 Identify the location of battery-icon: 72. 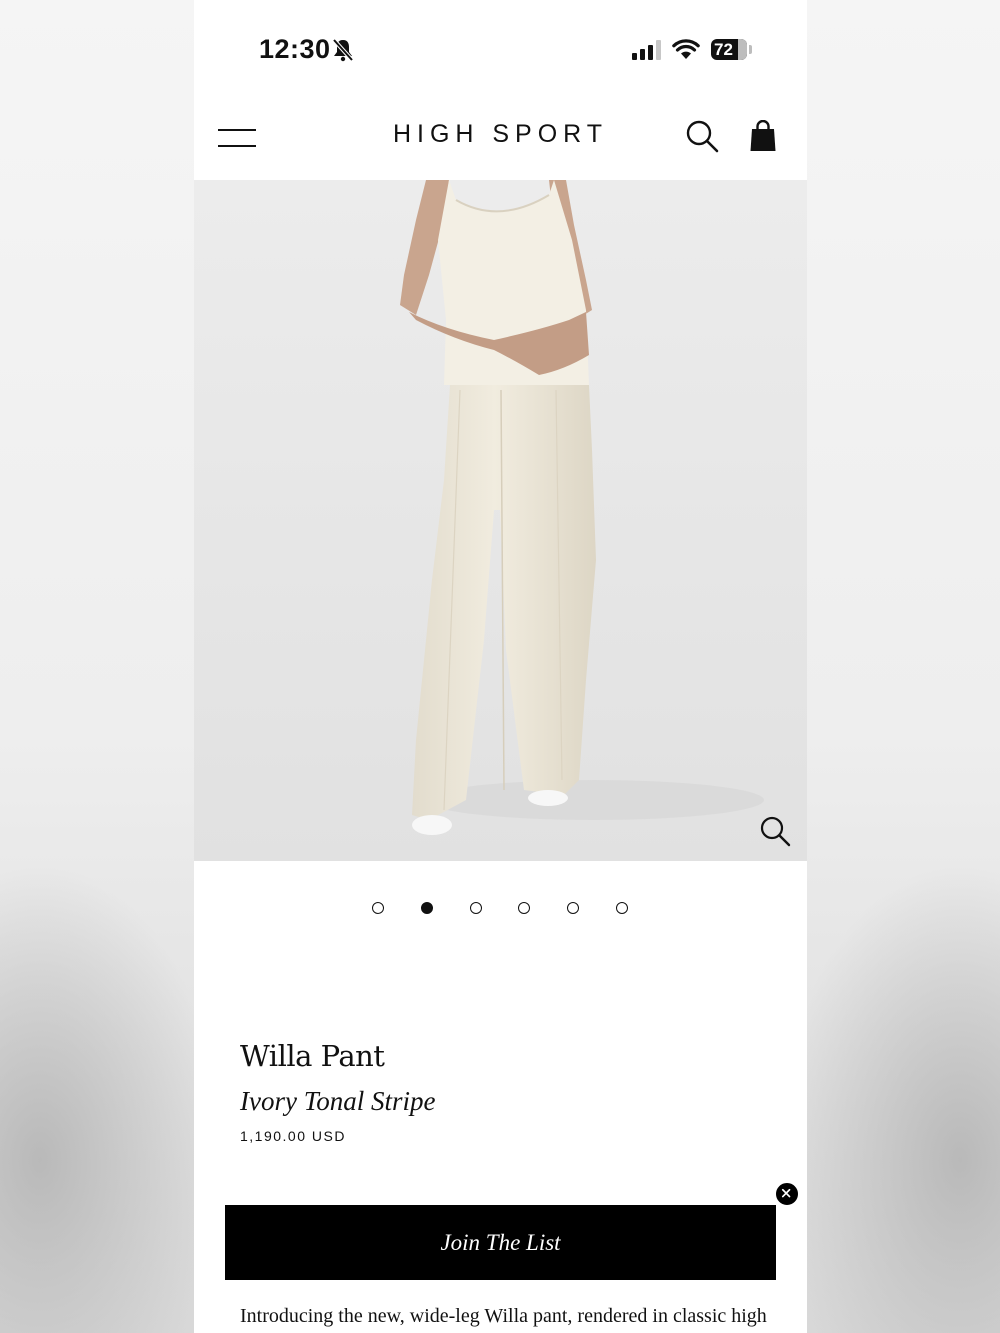
(729, 49).